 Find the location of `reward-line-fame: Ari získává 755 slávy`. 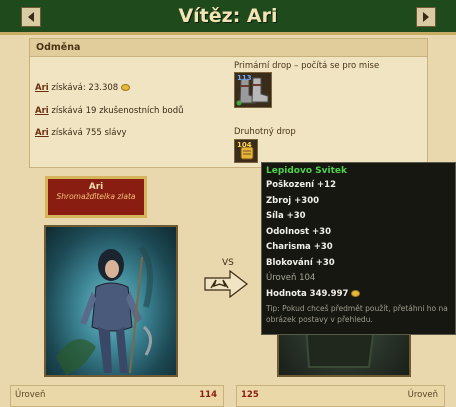

reward-line-fame: Ari získává 755 slávy is located at coordinates (81, 133).